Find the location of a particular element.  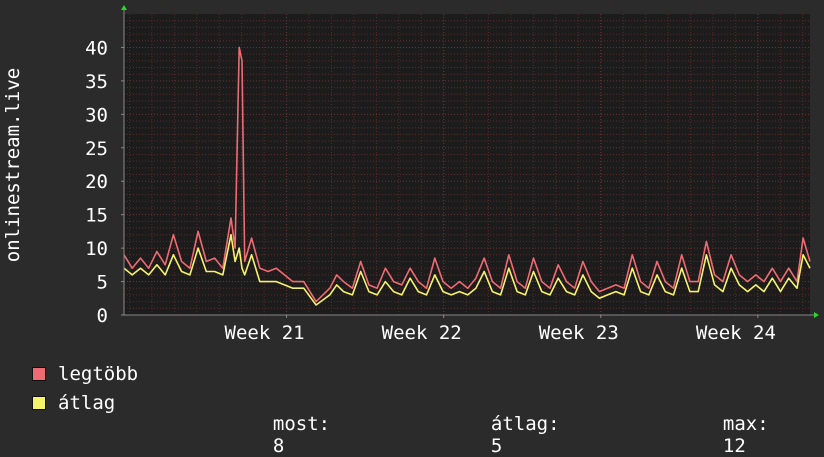

legend-item-avg: átlag is located at coordinates (73, 403).